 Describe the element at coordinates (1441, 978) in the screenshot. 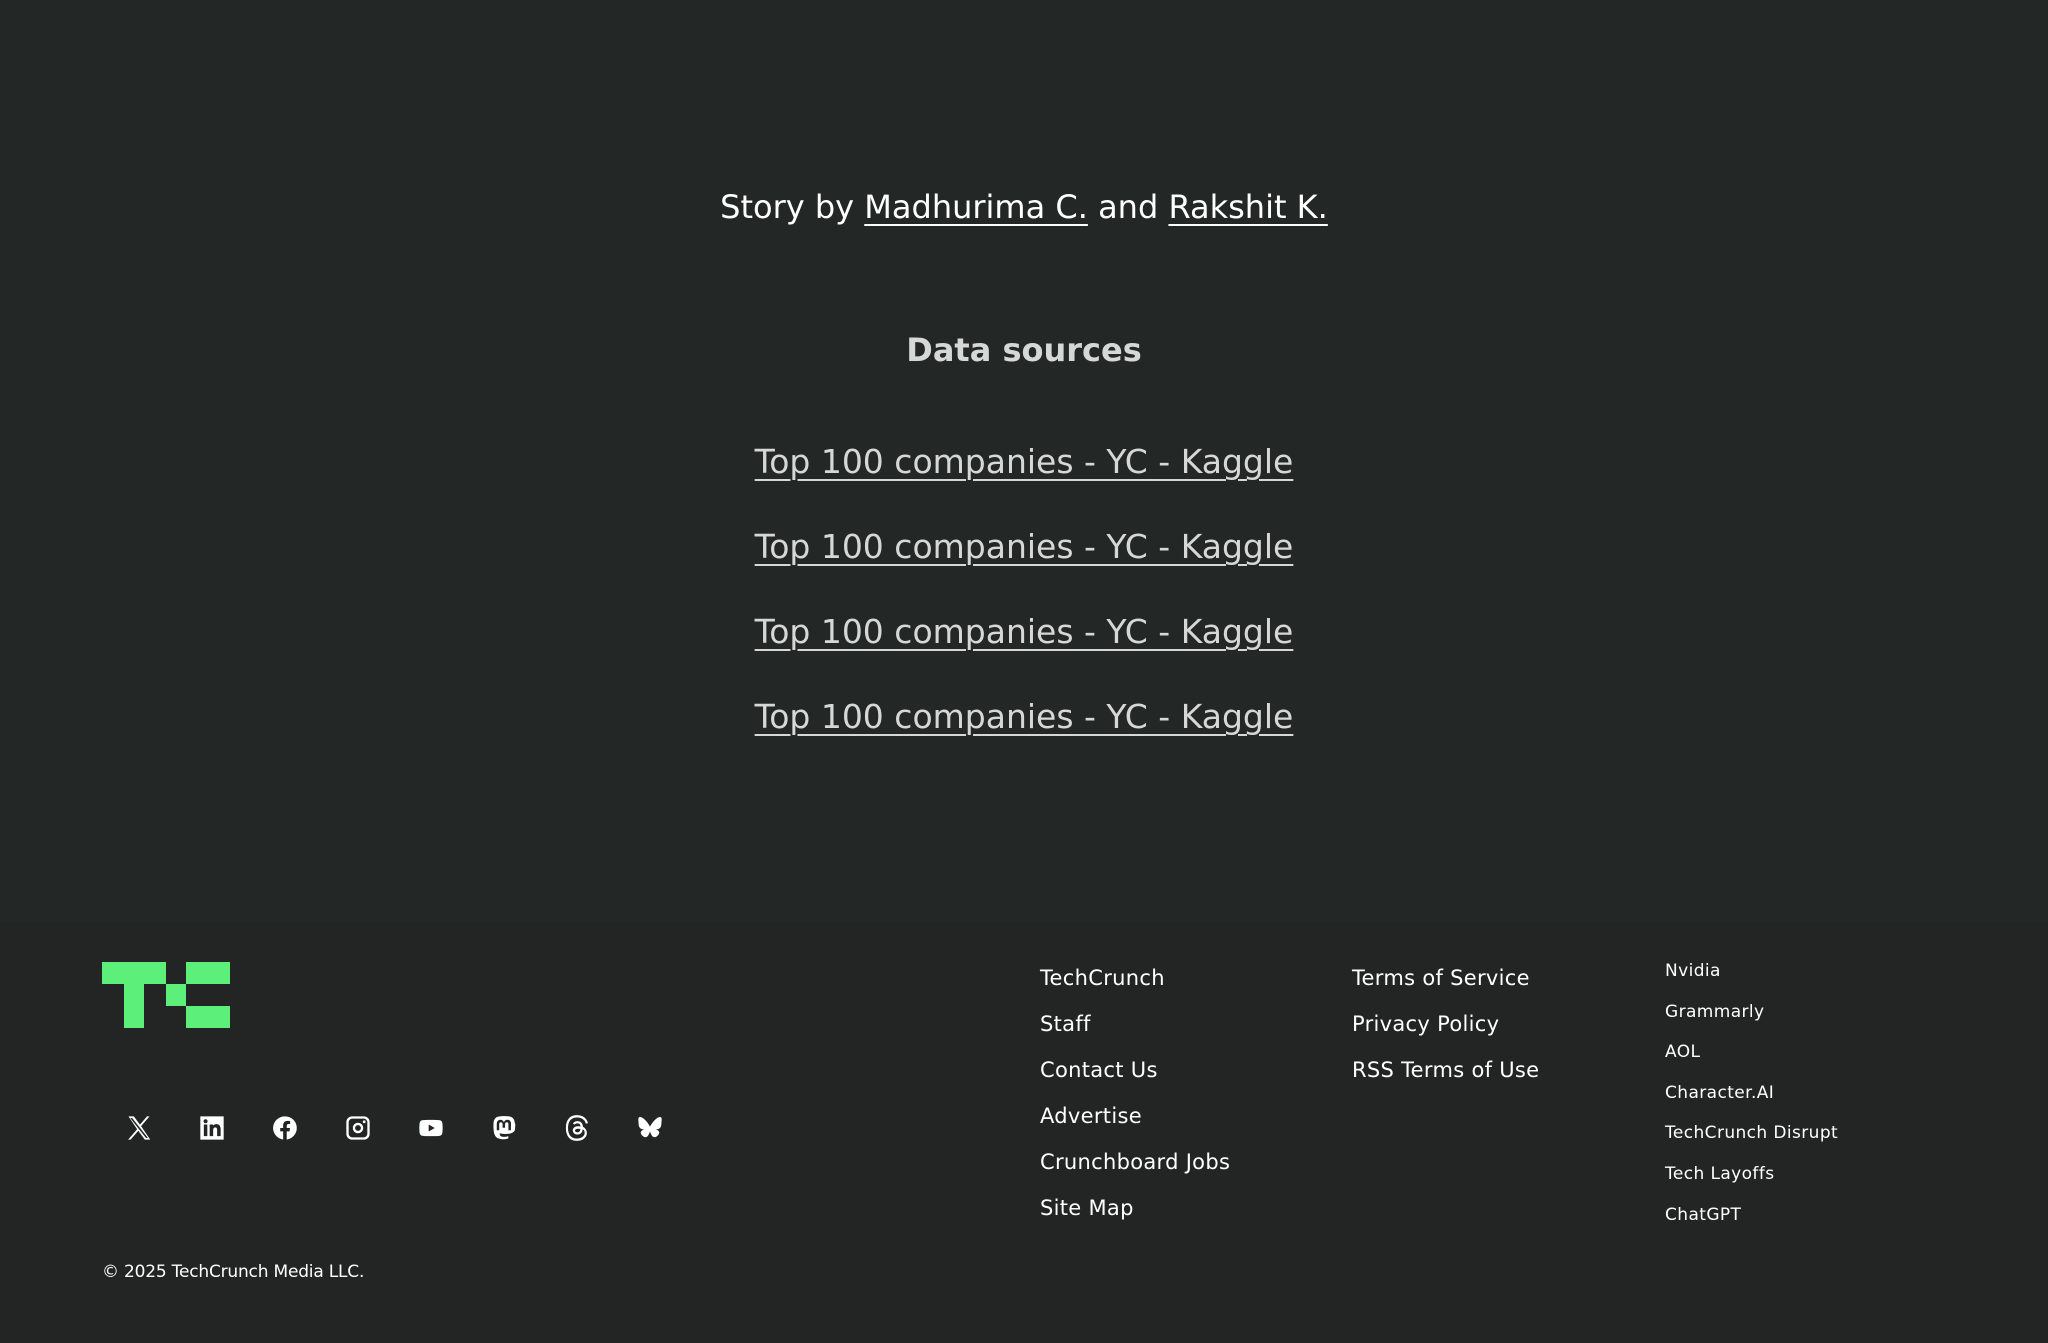

I see `footer-link-terms: Terms of Service` at that location.